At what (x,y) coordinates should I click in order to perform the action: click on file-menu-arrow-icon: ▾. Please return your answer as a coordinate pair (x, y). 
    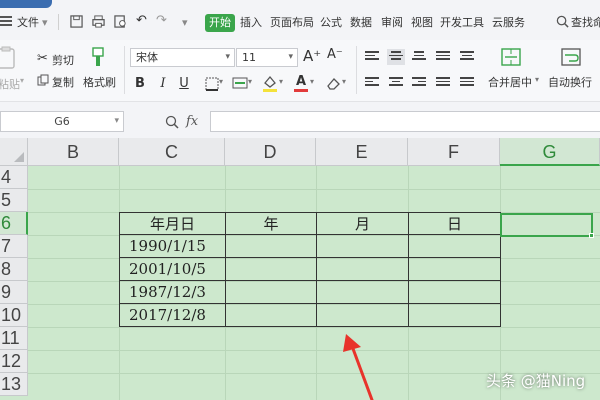
    Looking at the image, I should click on (45, 23).